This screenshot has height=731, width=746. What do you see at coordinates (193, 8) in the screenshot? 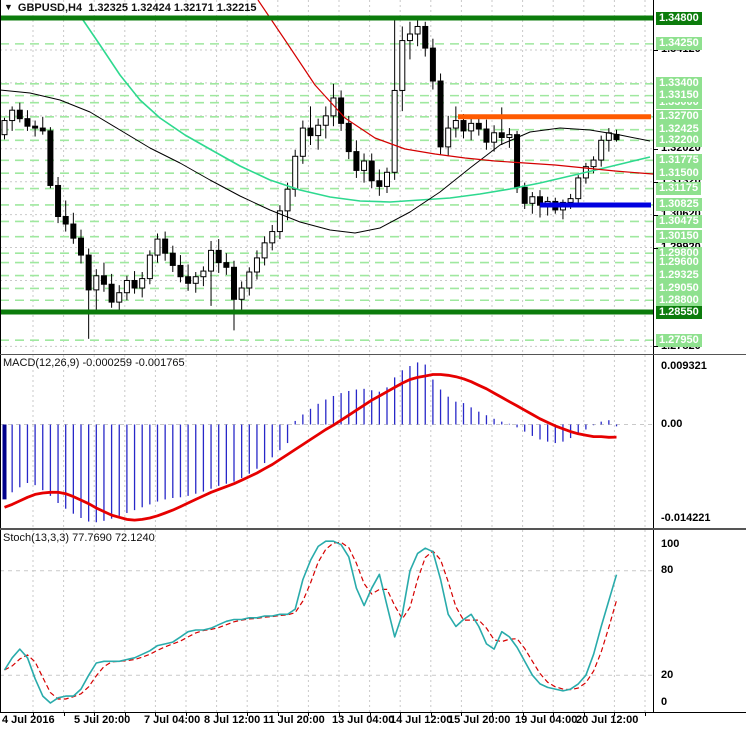
I see `ohlc-low: 1.32171` at bounding box center [193, 8].